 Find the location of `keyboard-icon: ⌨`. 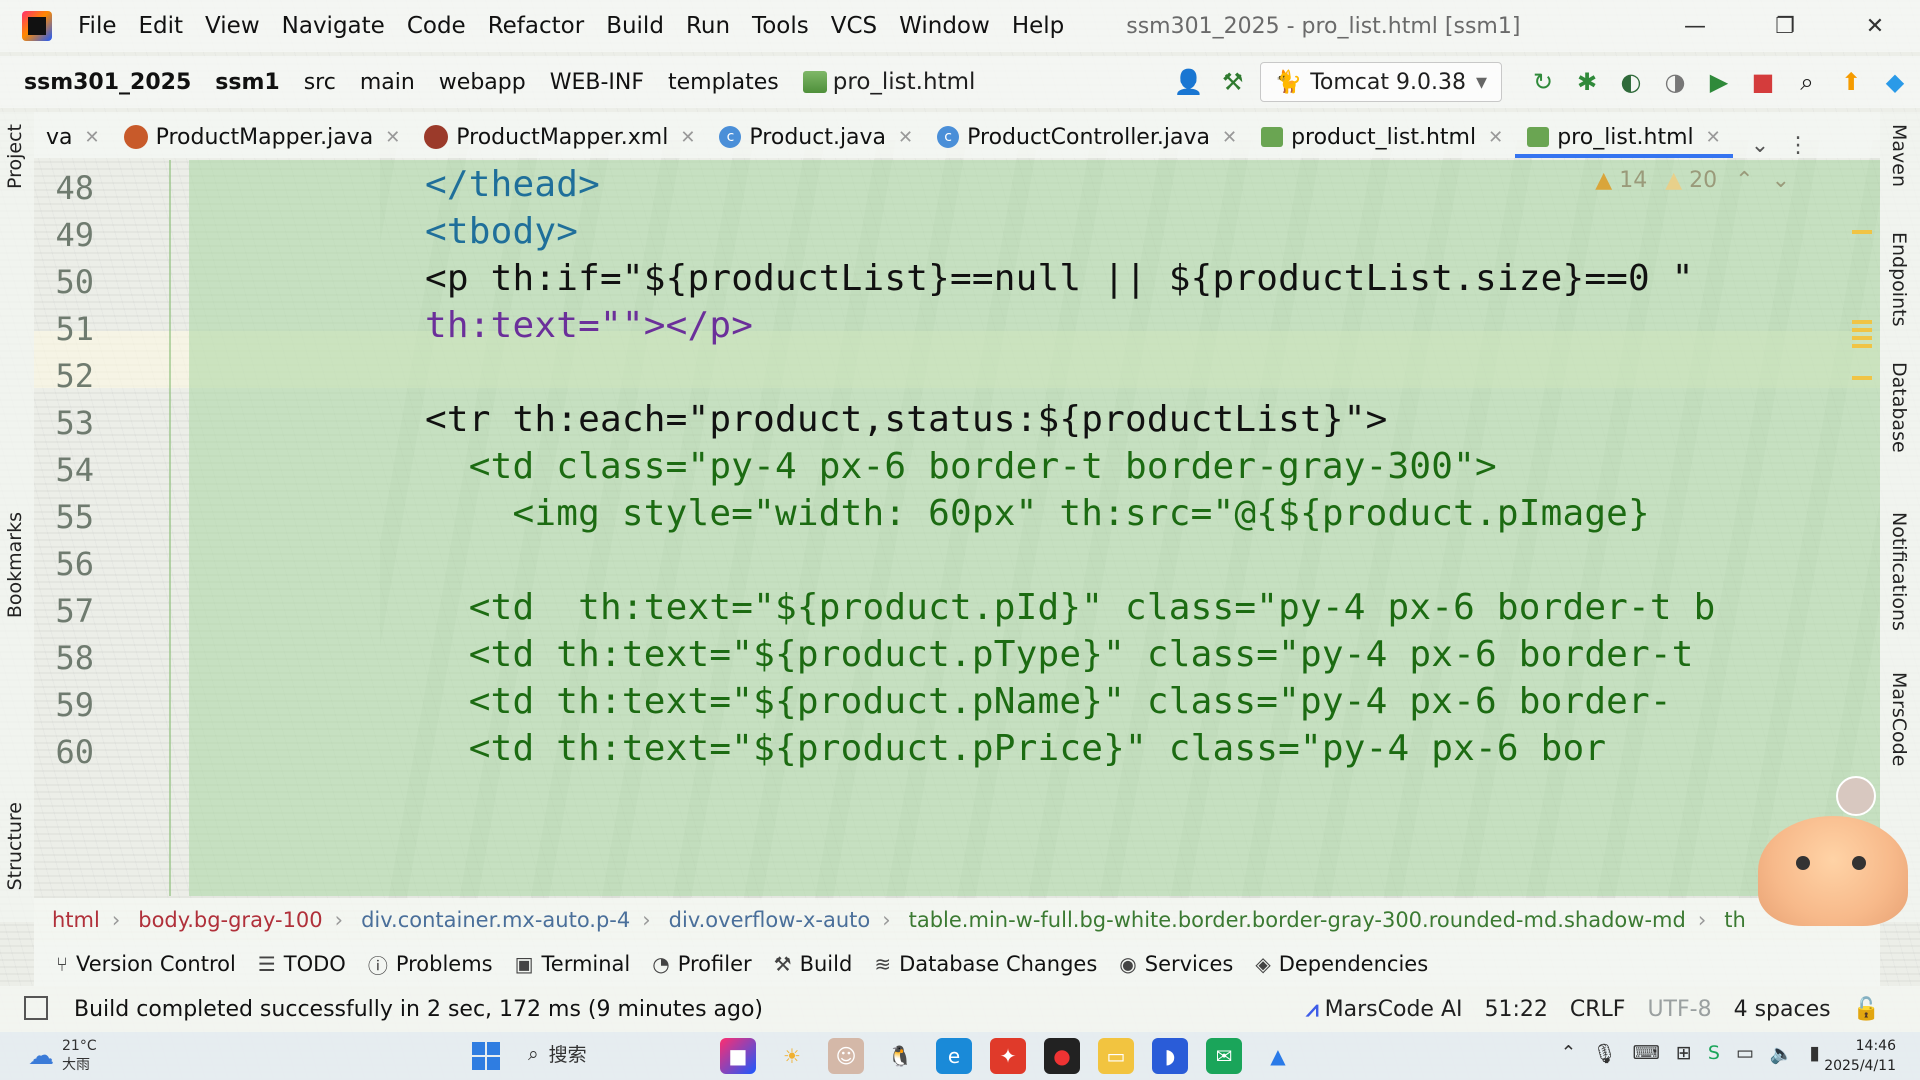

keyboard-icon: ⌨ is located at coordinates (1645, 1053).